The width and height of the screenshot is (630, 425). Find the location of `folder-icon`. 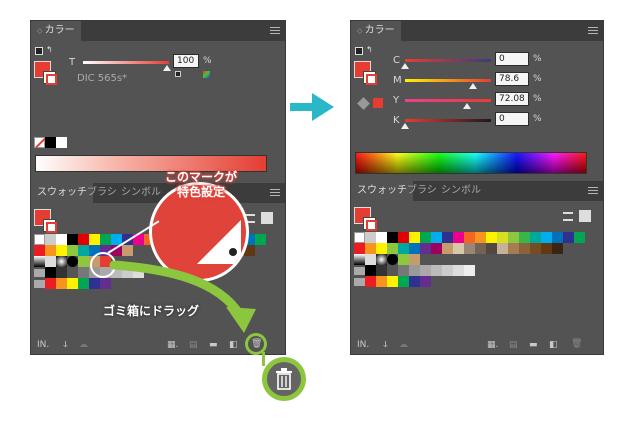

folder-icon is located at coordinates (39, 284).